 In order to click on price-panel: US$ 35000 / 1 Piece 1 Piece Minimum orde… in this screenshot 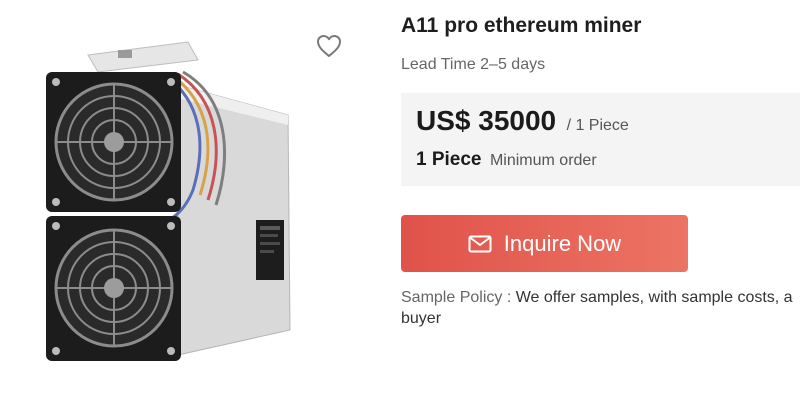, I will do `click(600, 139)`.